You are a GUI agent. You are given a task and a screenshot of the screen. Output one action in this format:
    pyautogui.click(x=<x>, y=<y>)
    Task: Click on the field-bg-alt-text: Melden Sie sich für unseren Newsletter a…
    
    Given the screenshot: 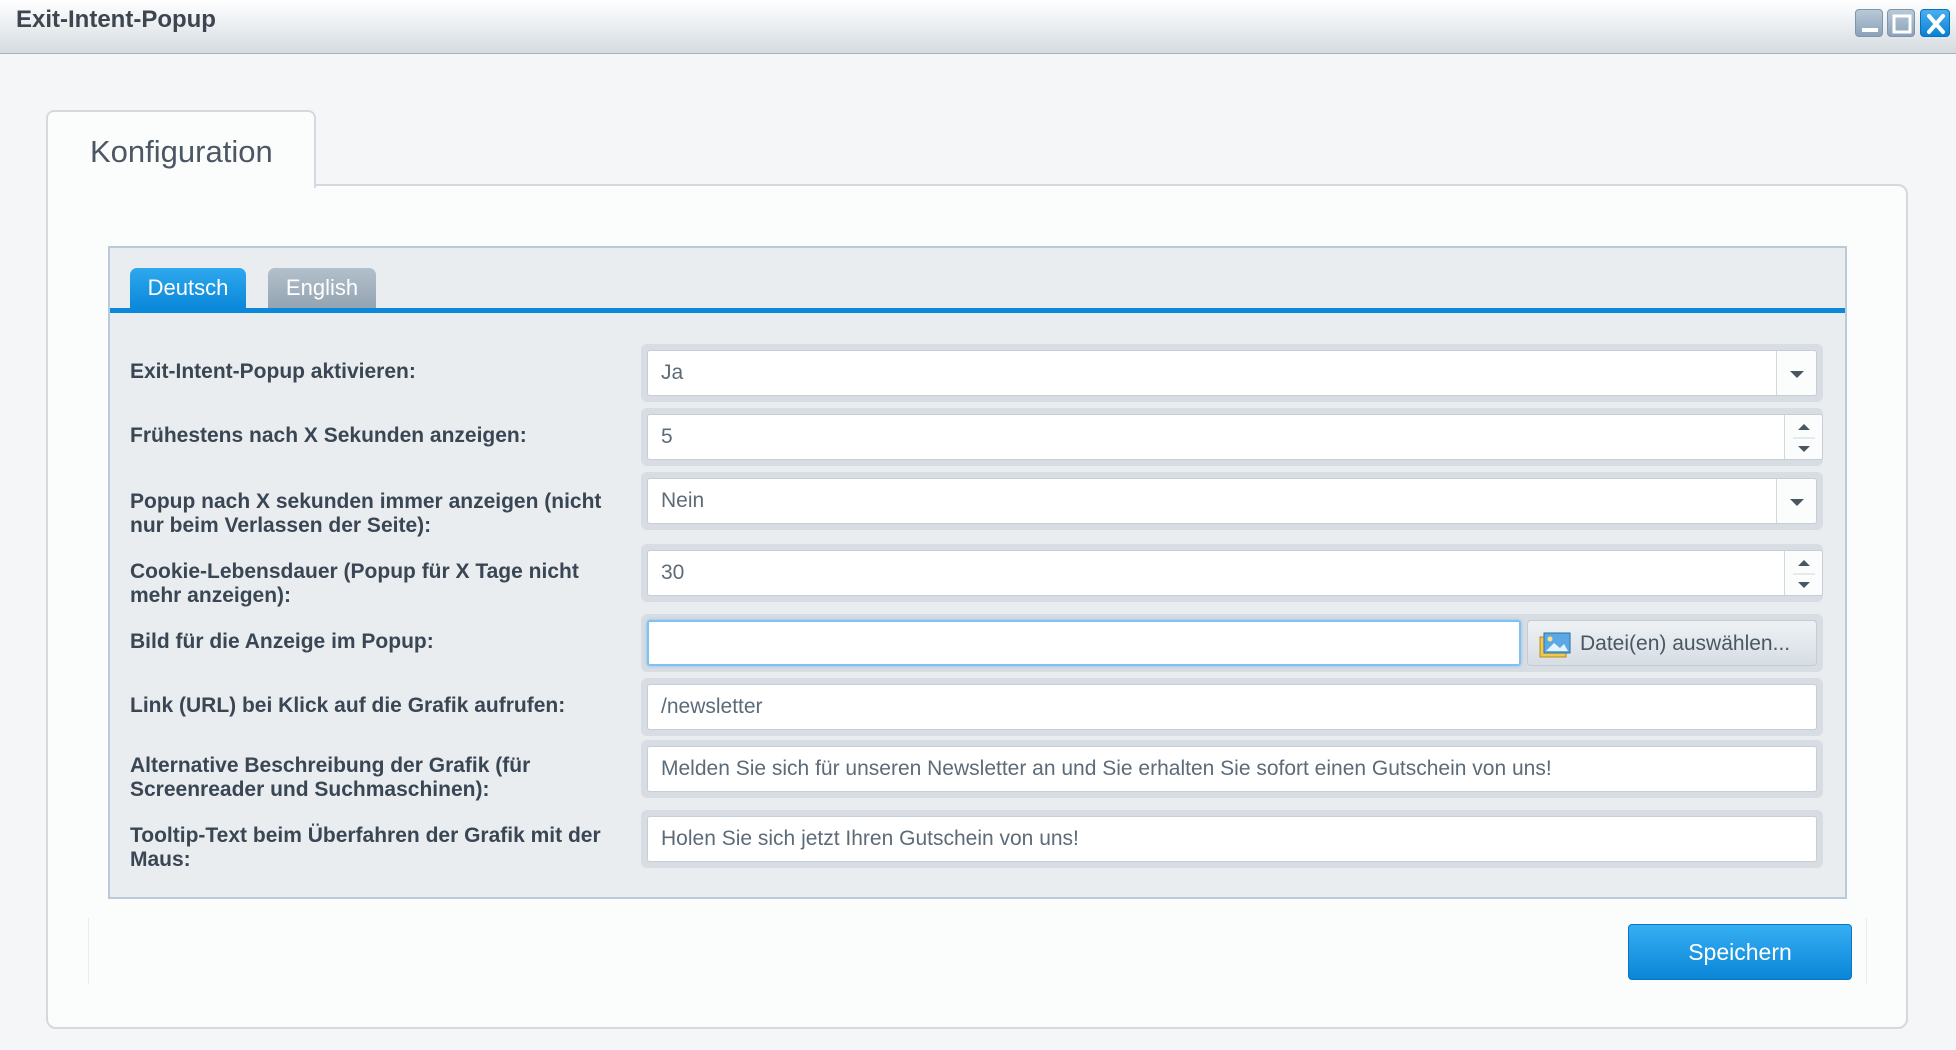 What is the action you would take?
    pyautogui.click(x=1232, y=769)
    